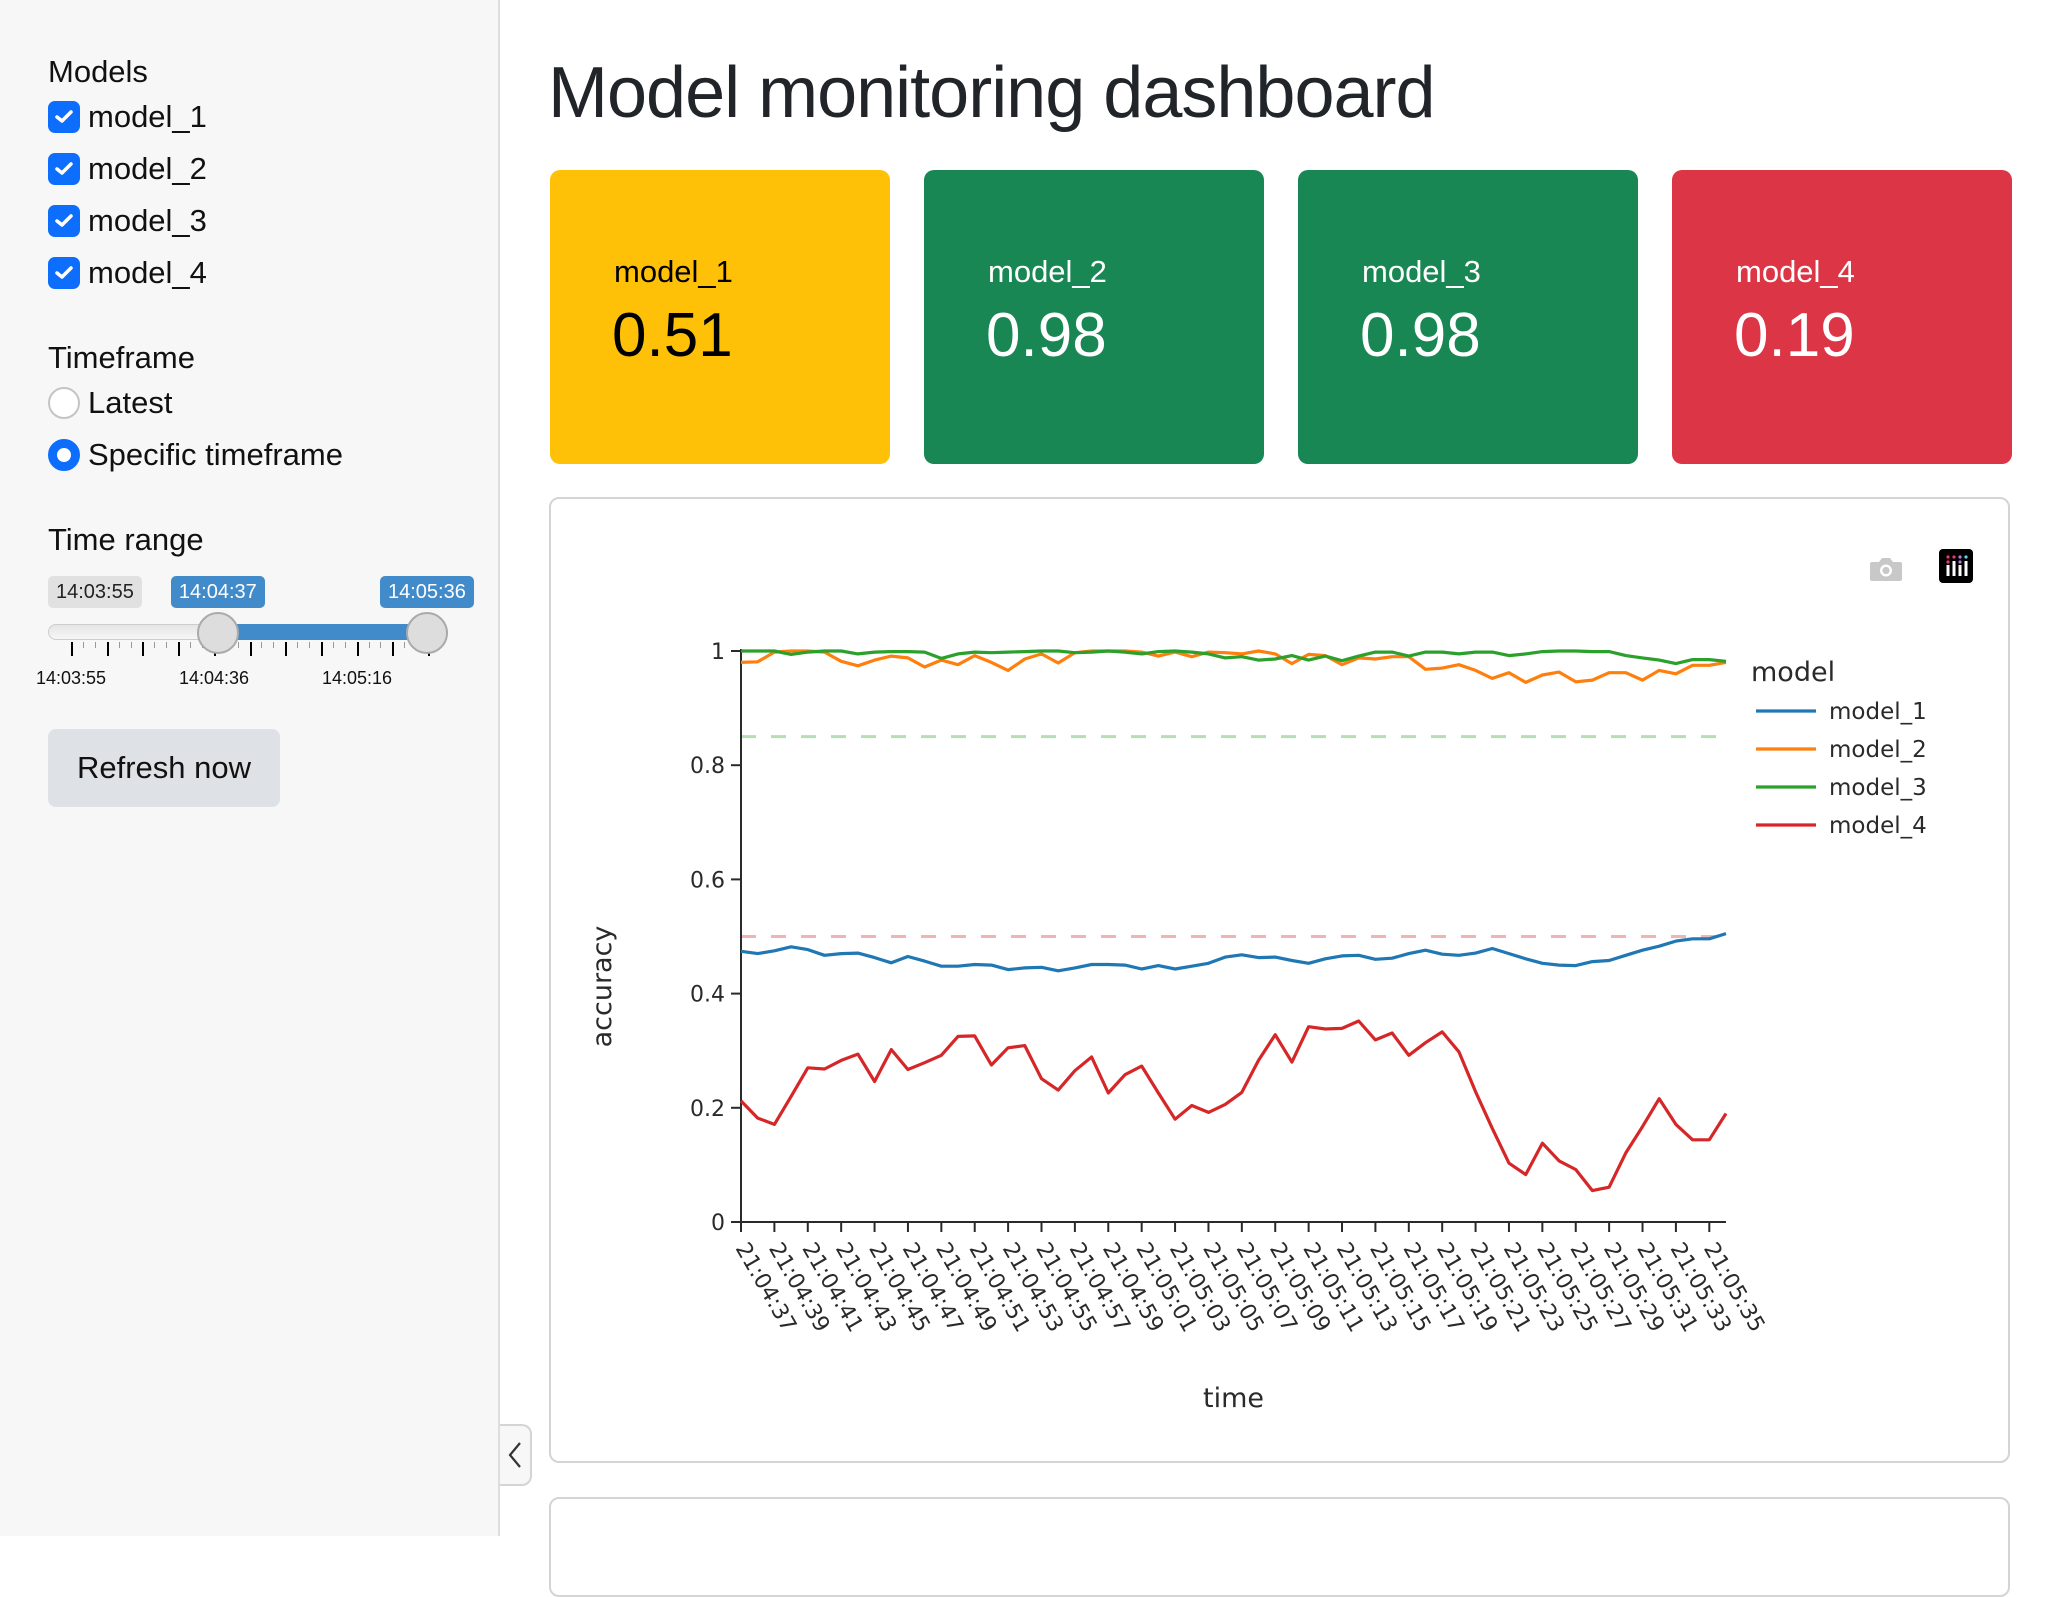 The width and height of the screenshot is (2048, 1597). What do you see at coordinates (357, 678) in the screenshot?
I see `slider-tick-label: 14:05:16` at bounding box center [357, 678].